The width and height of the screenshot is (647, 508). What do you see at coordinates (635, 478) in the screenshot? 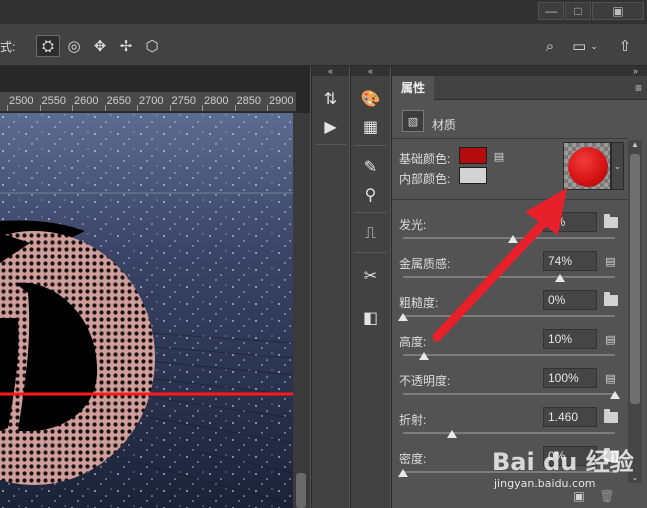
I see `scroll-down-icon: ⌄` at bounding box center [635, 478].